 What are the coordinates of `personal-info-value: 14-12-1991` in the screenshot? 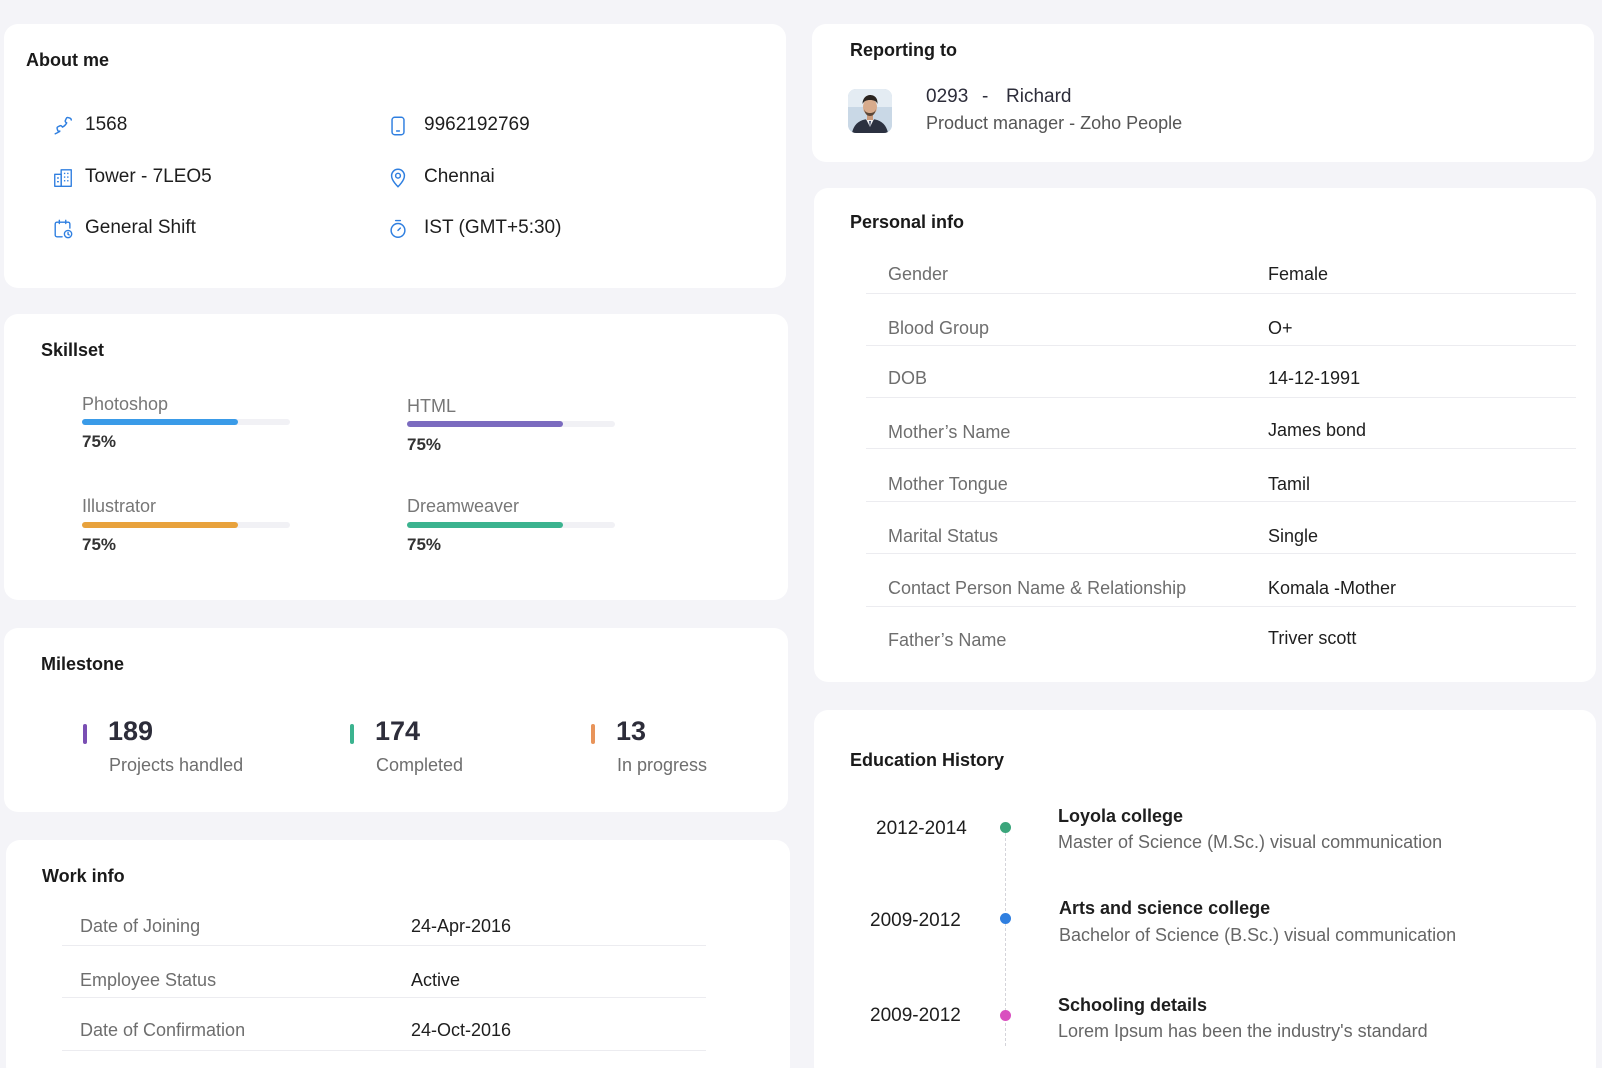 It's located at (1314, 378).